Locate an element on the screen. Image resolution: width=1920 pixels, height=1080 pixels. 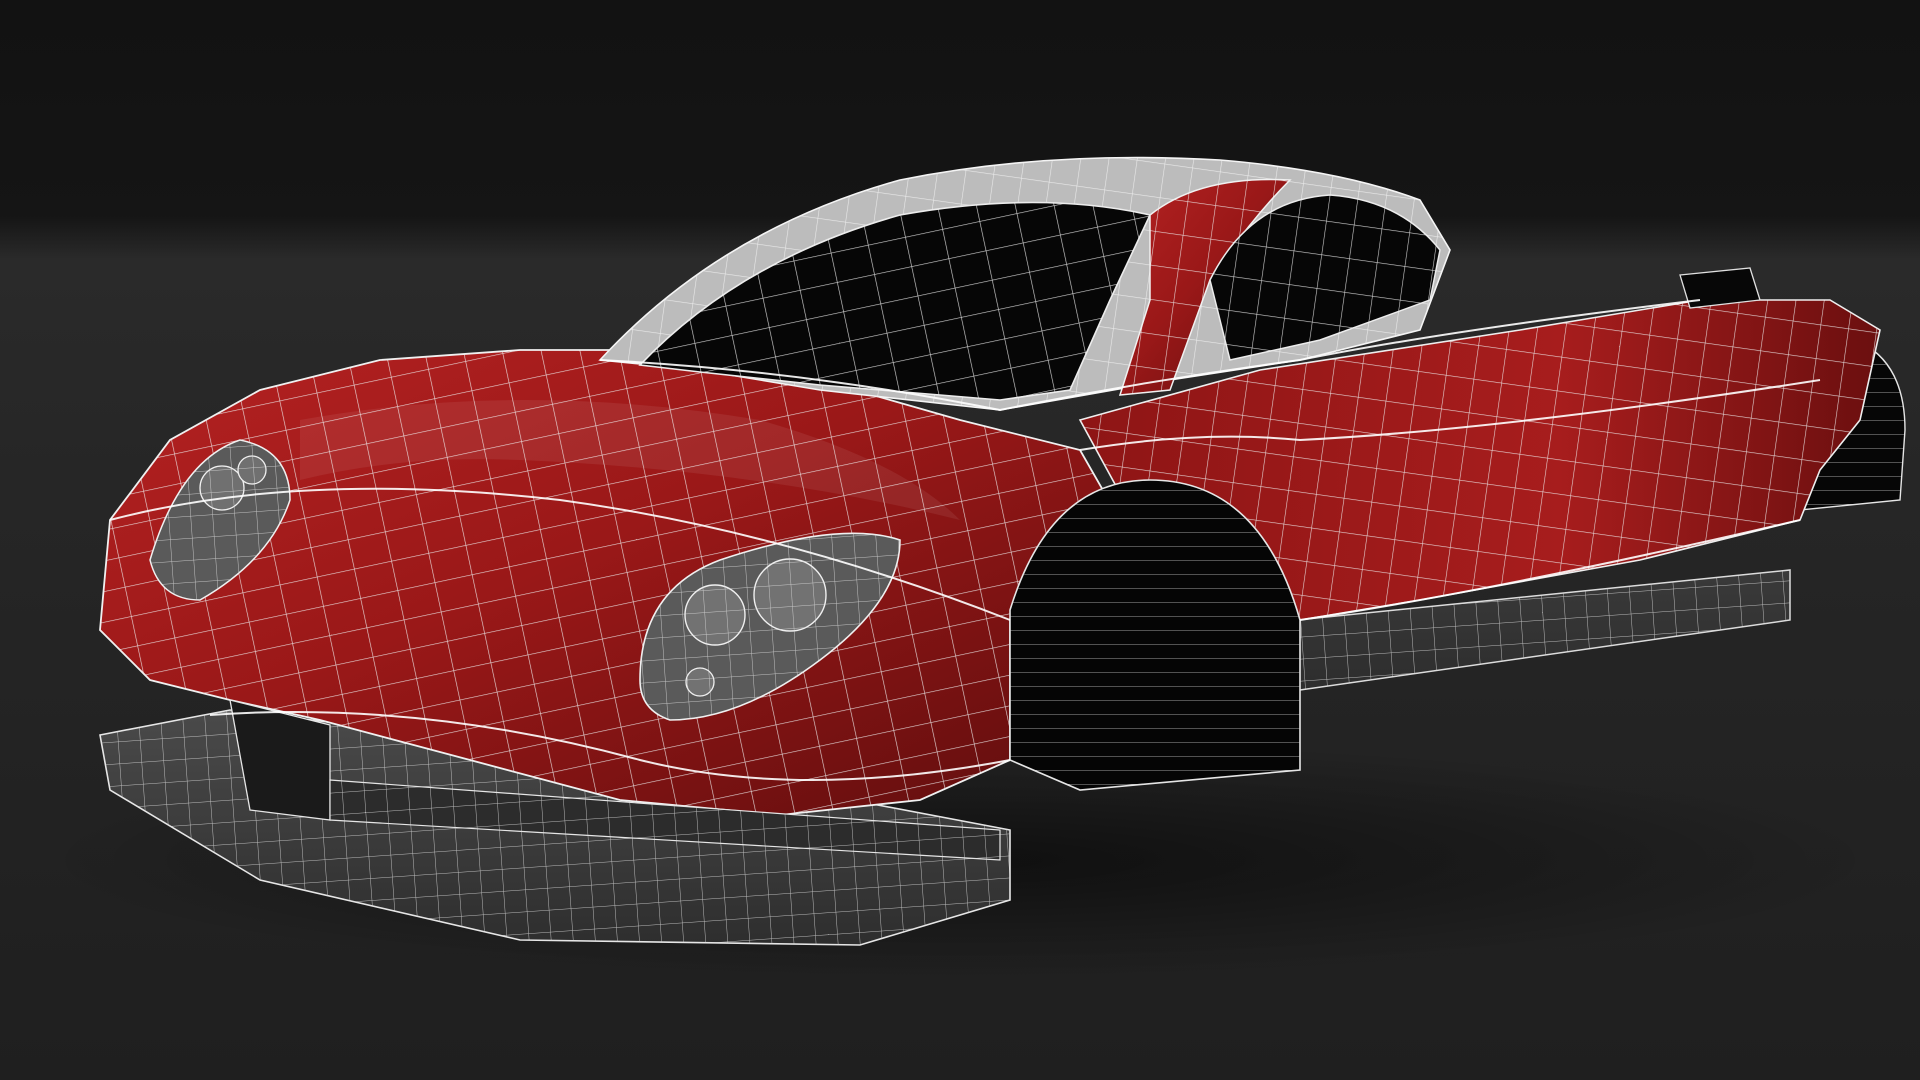
windshield-glass is located at coordinates (895, 301).